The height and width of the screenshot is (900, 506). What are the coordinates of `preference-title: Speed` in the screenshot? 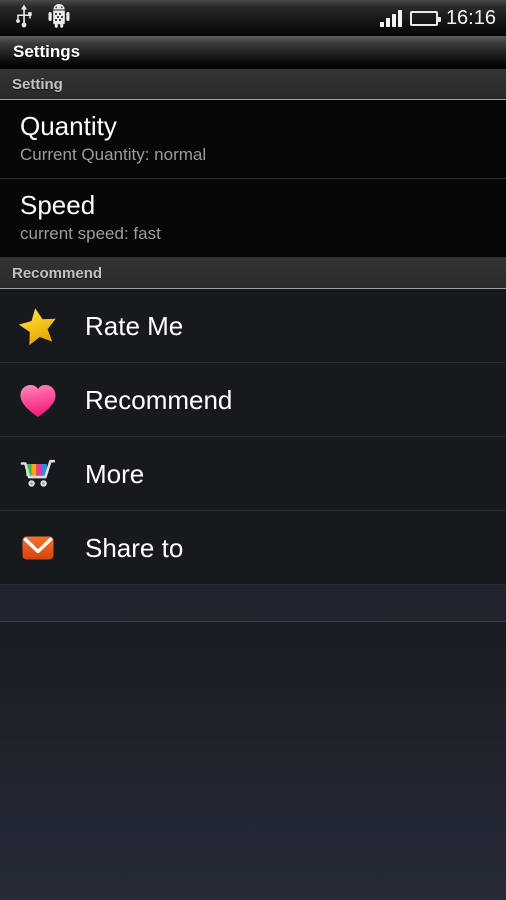 It's located at (58, 205).